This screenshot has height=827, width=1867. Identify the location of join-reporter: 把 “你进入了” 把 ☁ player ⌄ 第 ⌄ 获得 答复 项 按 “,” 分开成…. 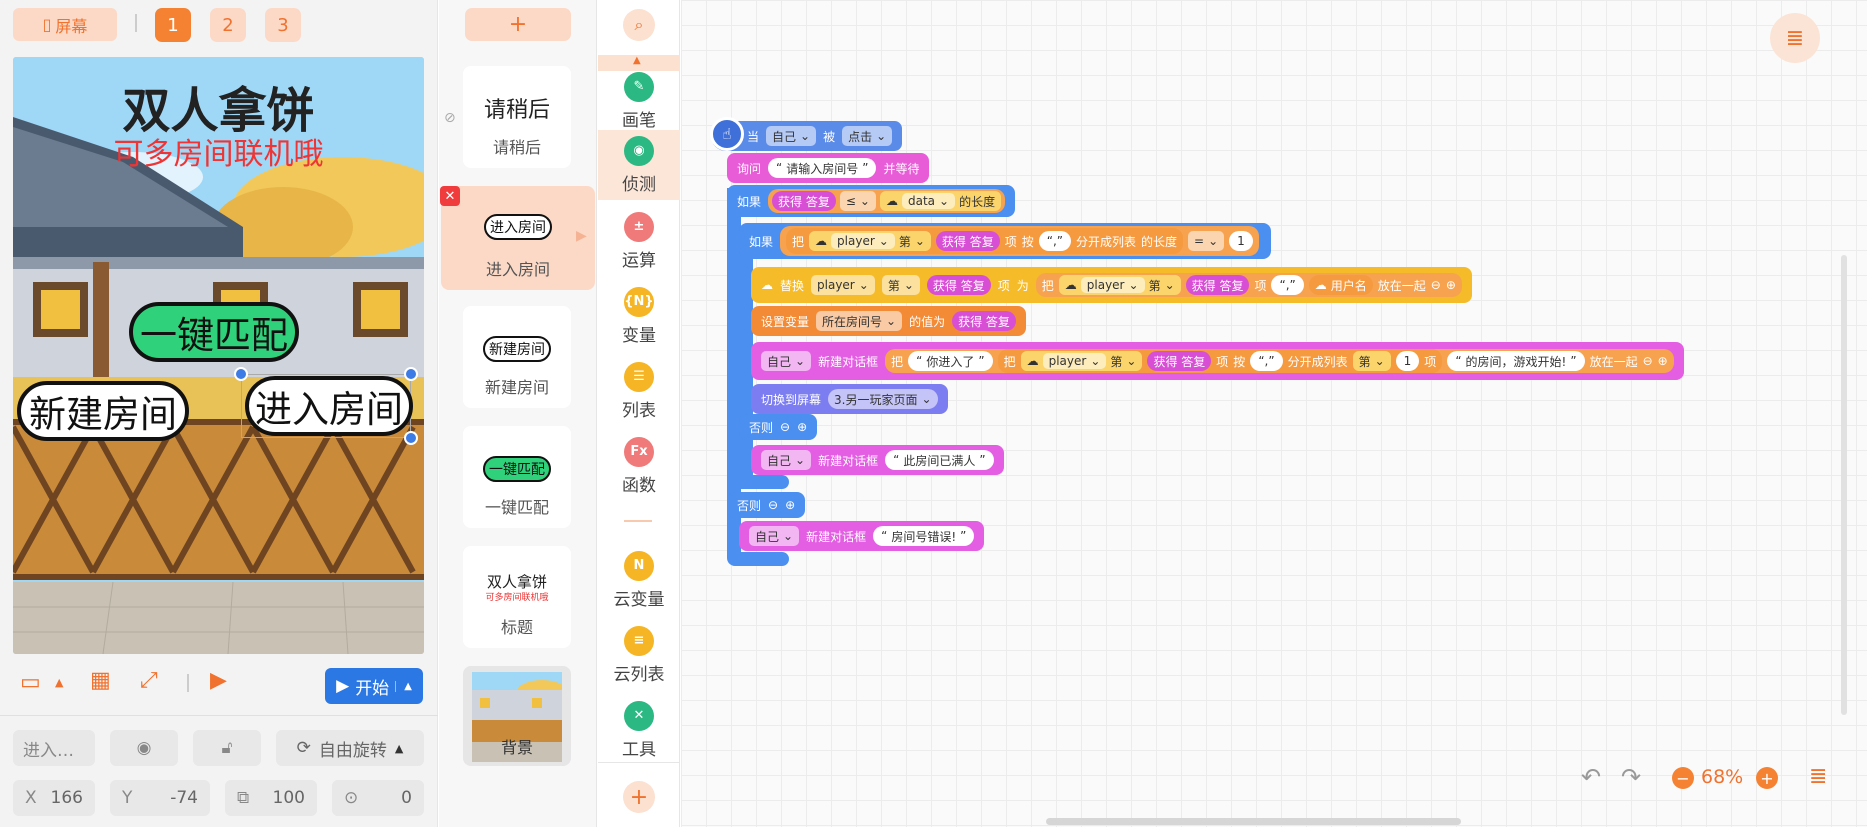
(1279, 361).